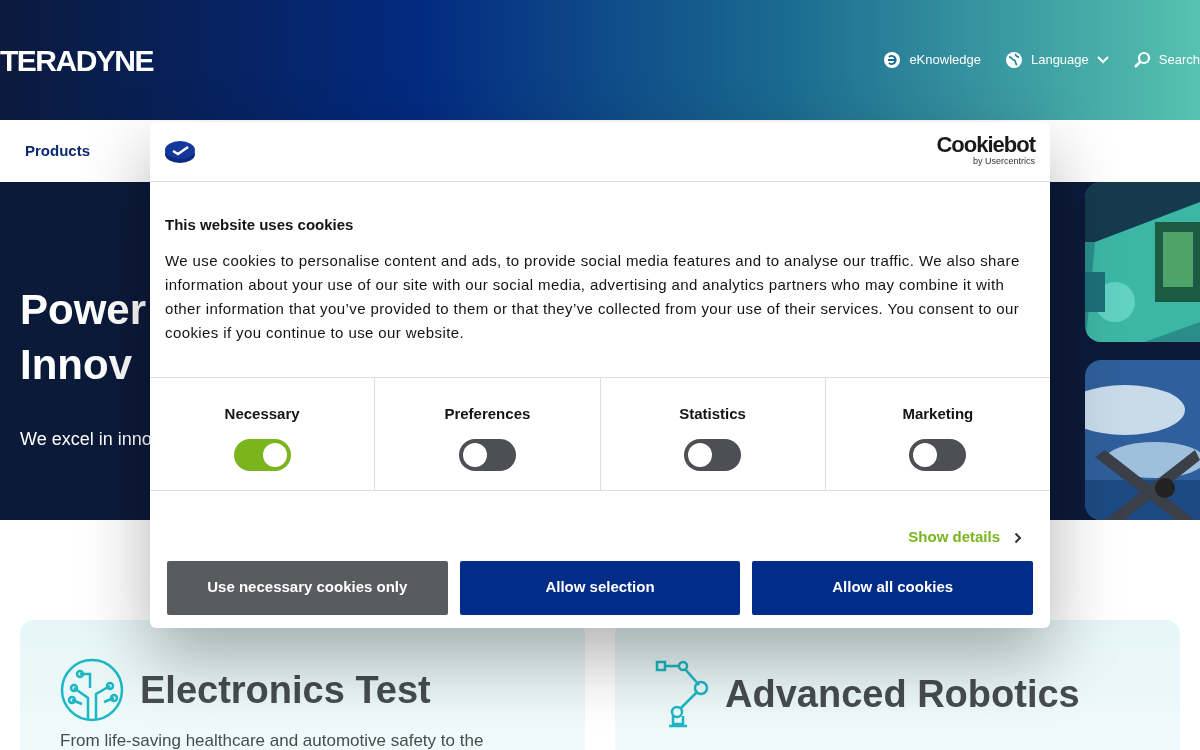 The height and width of the screenshot is (750, 1200). I want to click on category-label: Preferences, so click(487, 413).